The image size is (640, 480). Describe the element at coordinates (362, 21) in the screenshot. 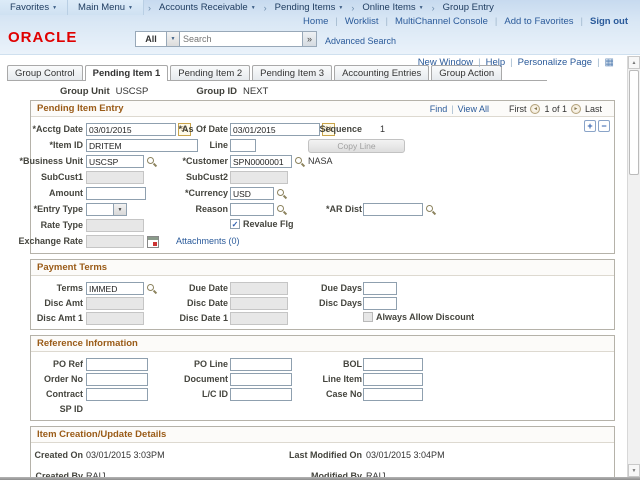

I see `worklist-link: Worklist` at that location.